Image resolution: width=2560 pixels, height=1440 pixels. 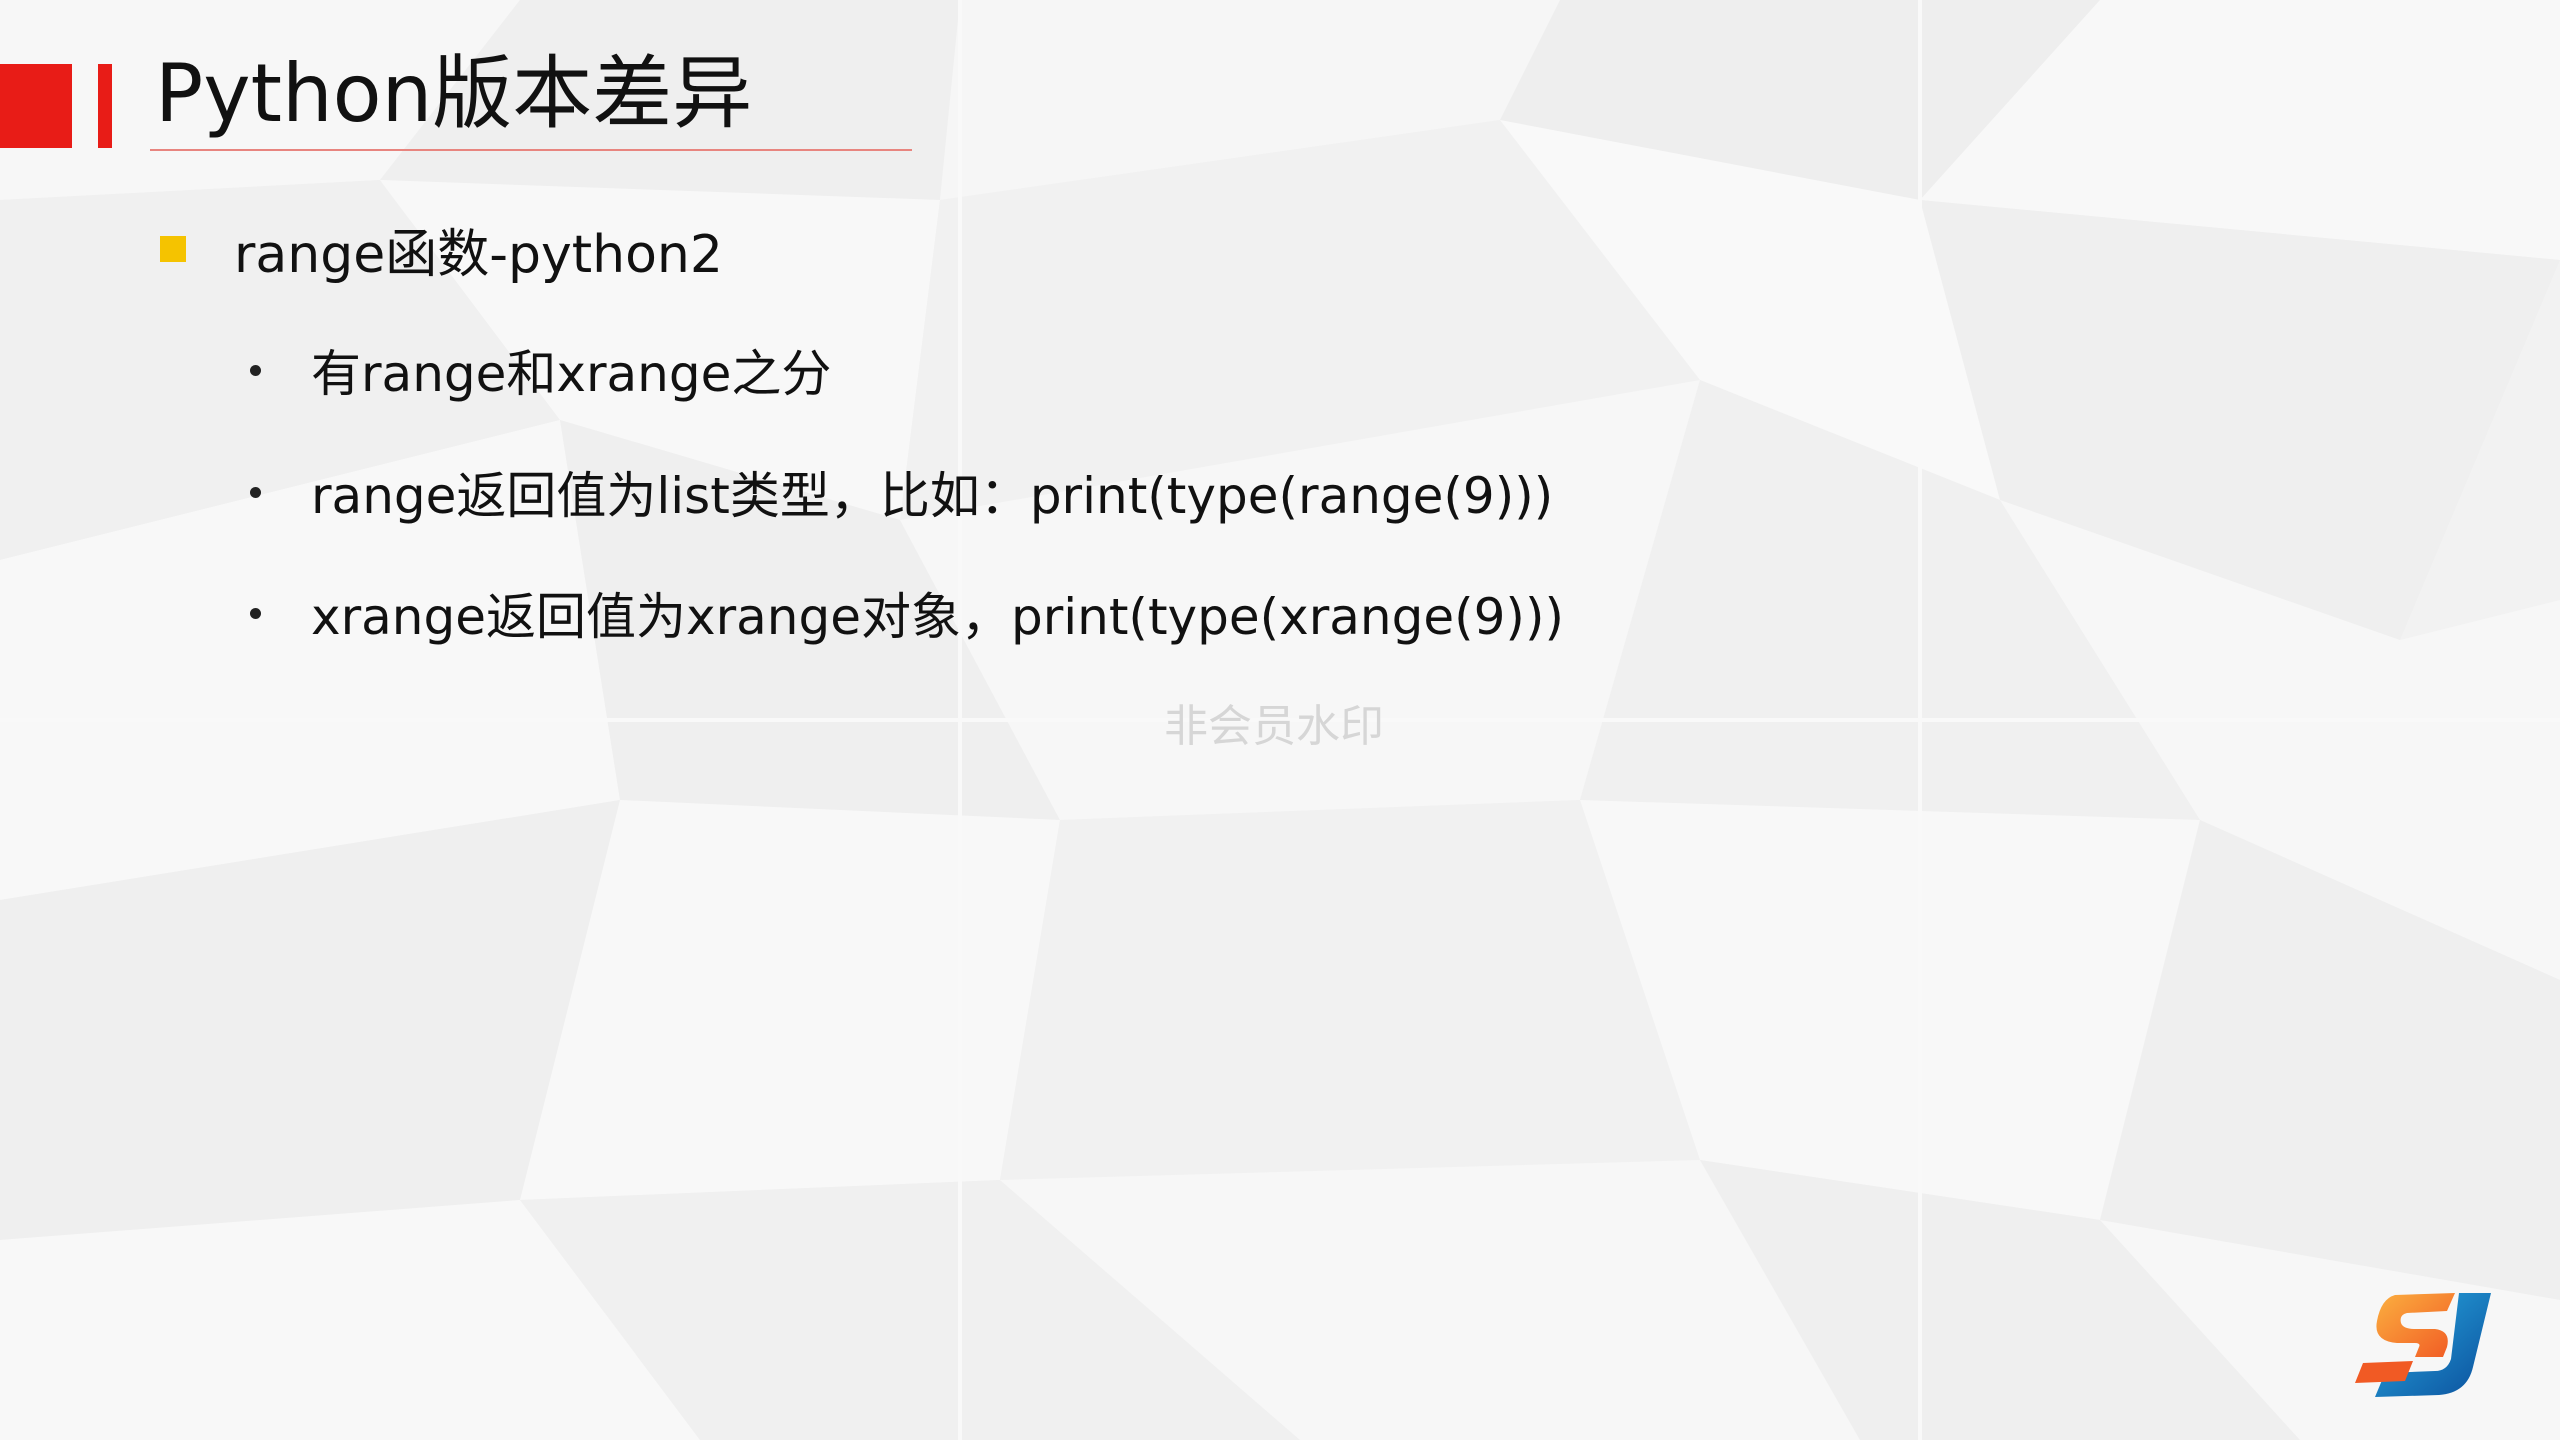 I want to click on square-bullet-icon, so click(x=173, y=249).